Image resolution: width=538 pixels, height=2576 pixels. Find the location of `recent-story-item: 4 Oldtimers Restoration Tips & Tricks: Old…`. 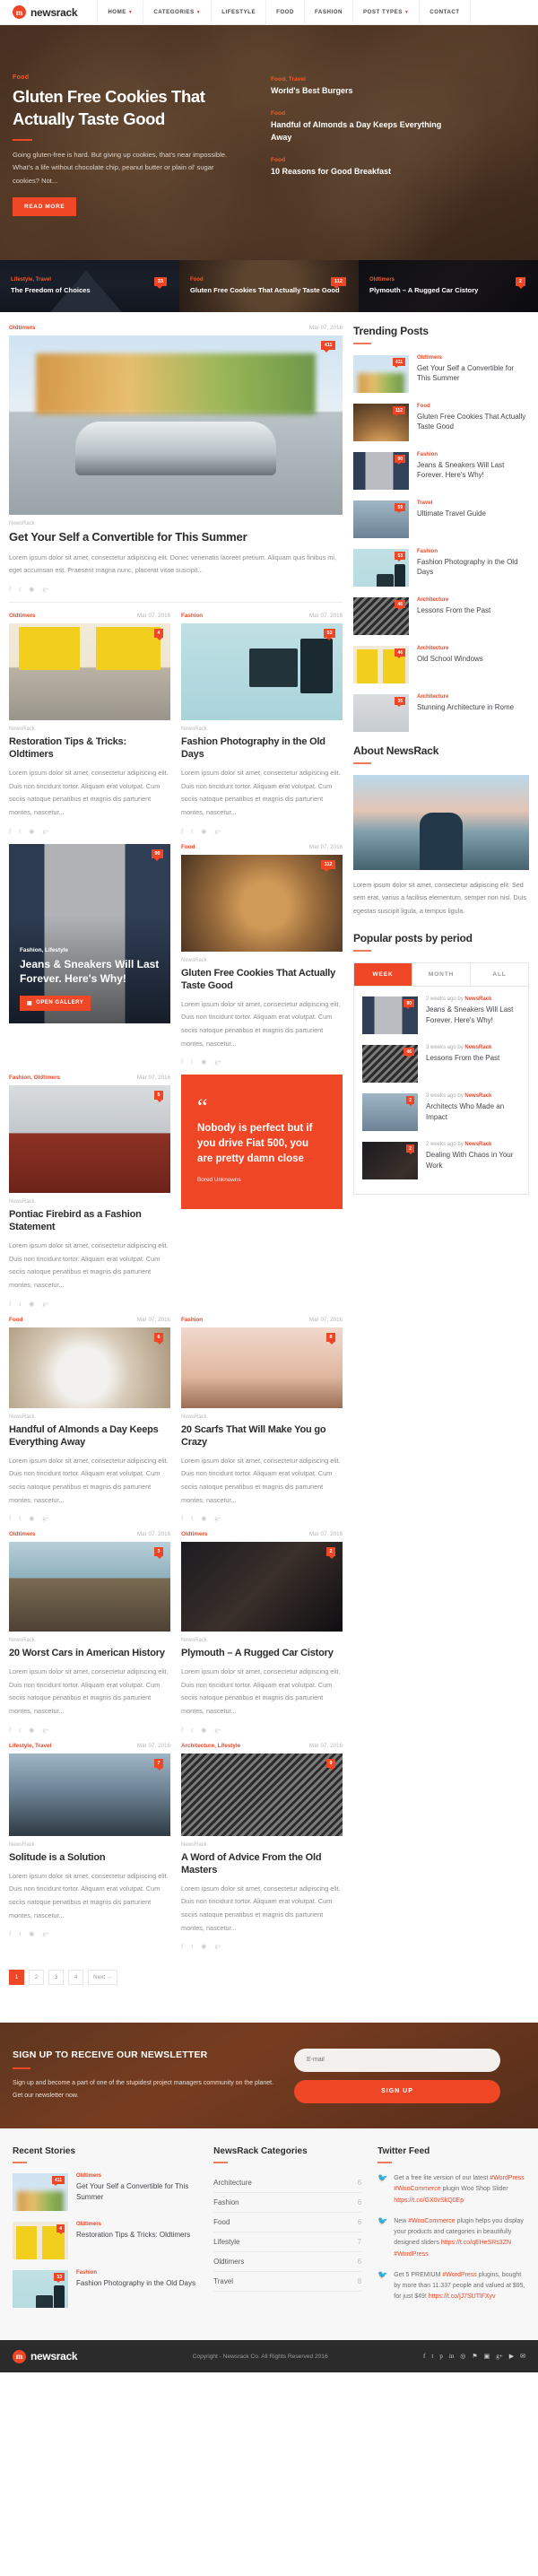

recent-story-item: 4 Oldtimers Restoration Tips & Tricks: Old… is located at coordinates (105, 2241).